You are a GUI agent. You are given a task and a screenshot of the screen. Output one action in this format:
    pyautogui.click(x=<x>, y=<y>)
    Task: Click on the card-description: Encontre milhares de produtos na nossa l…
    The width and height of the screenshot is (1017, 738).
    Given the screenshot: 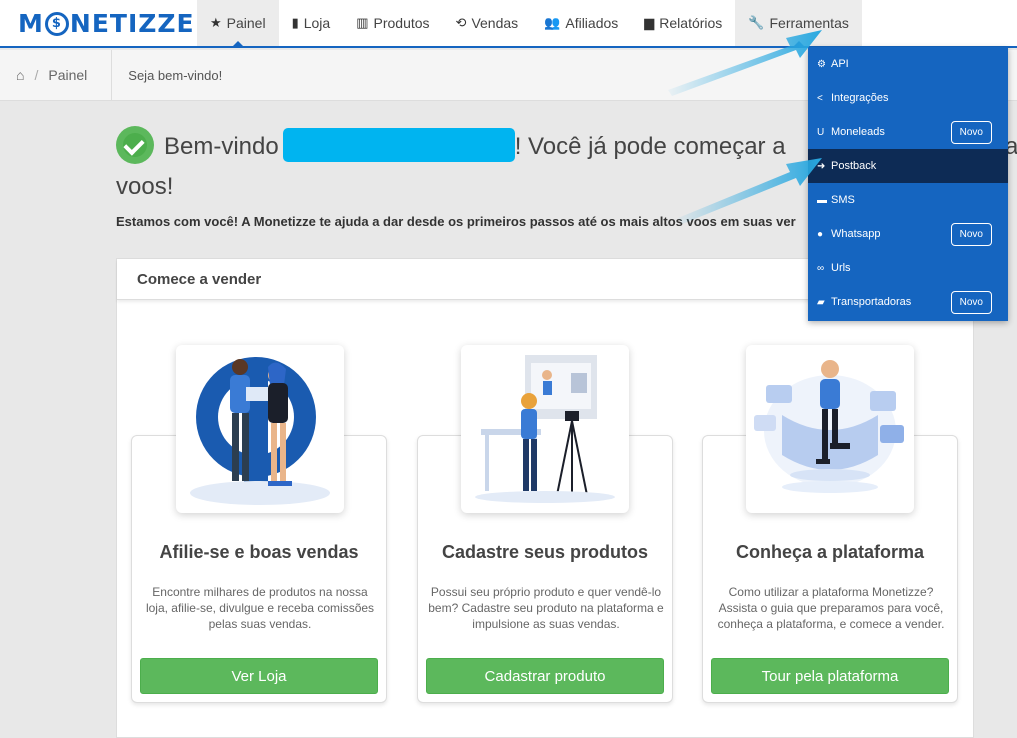 What is the action you would take?
    pyautogui.click(x=260, y=608)
    